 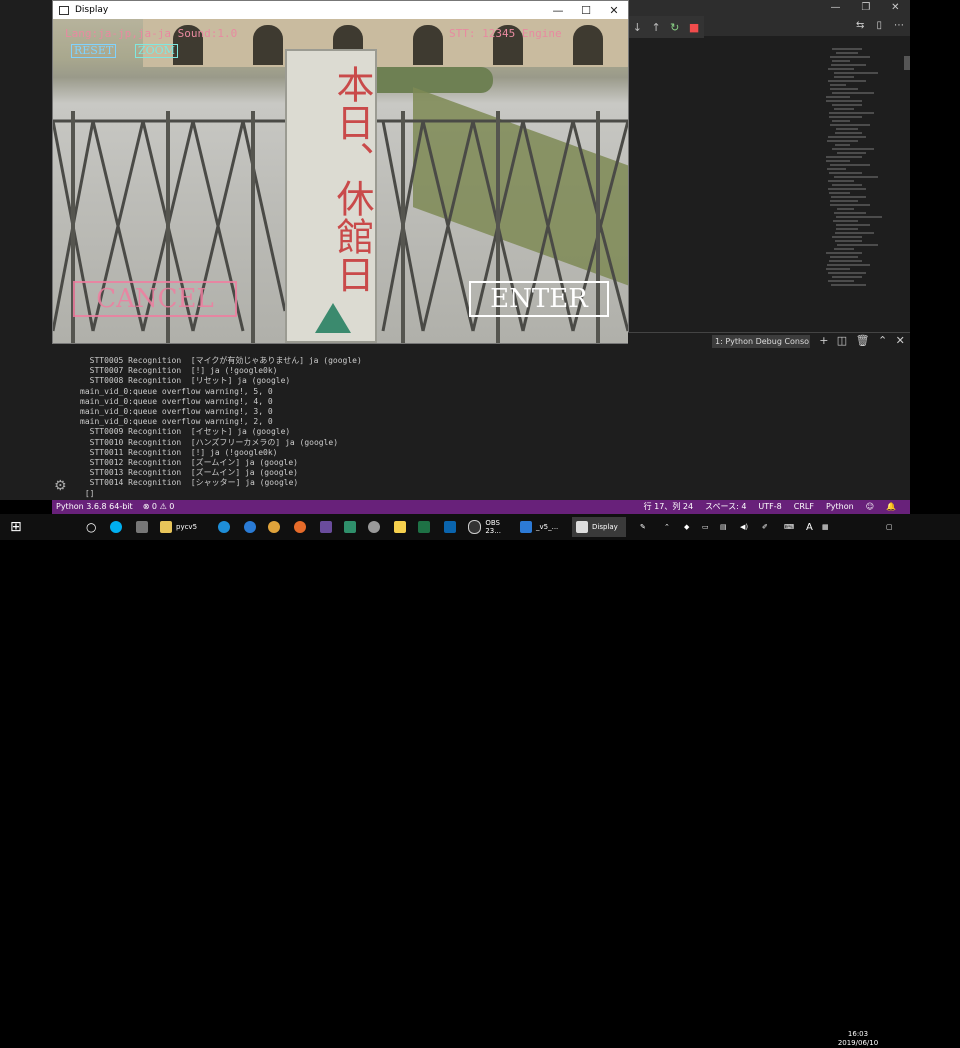 What do you see at coordinates (637, 27) in the screenshot?
I see `step-into-icon: ↓` at bounding box center [637, 27].